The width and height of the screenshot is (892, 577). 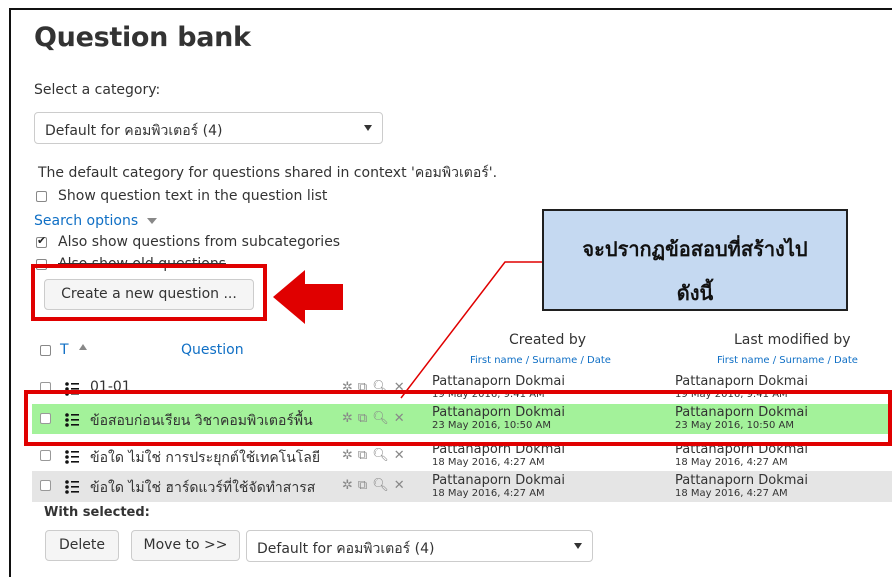 What do you see at coordinates (695, 249) in the screenshot?
I see `callout-line-1: จะปรากฏข้อสอบที่สร้างไป` at bounding box center [695, 249].